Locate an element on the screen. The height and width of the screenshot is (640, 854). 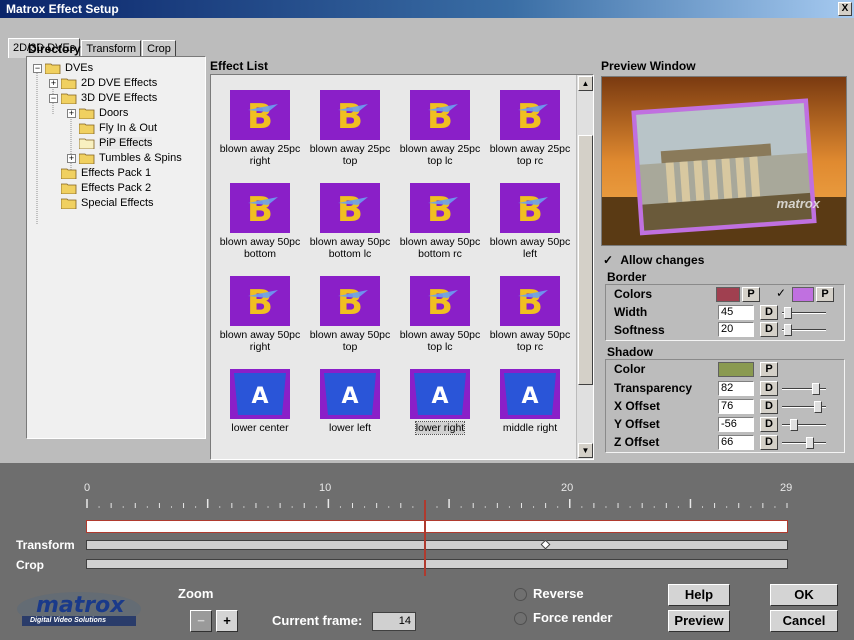
effect-item: Alower right is located at coordinates (440, 402).